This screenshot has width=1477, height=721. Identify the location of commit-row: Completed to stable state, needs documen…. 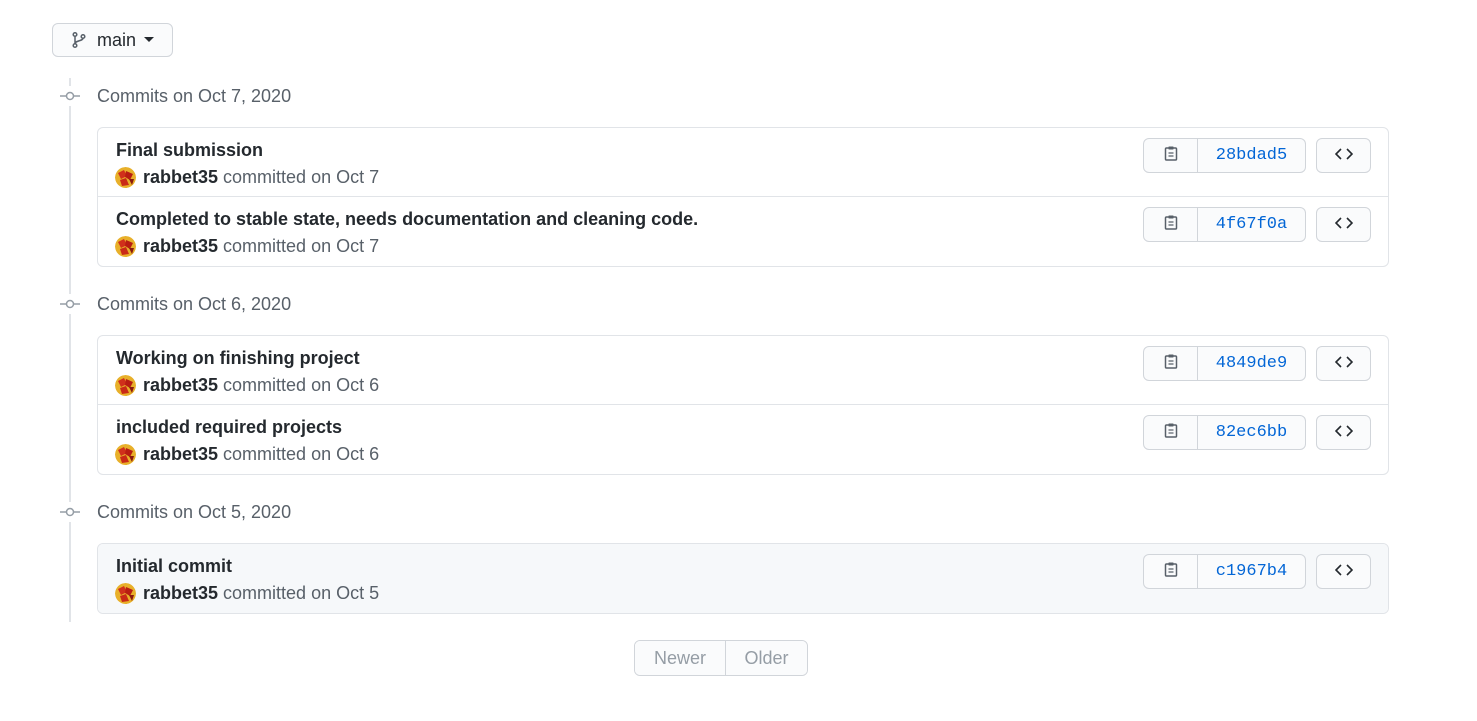
(743, 231).